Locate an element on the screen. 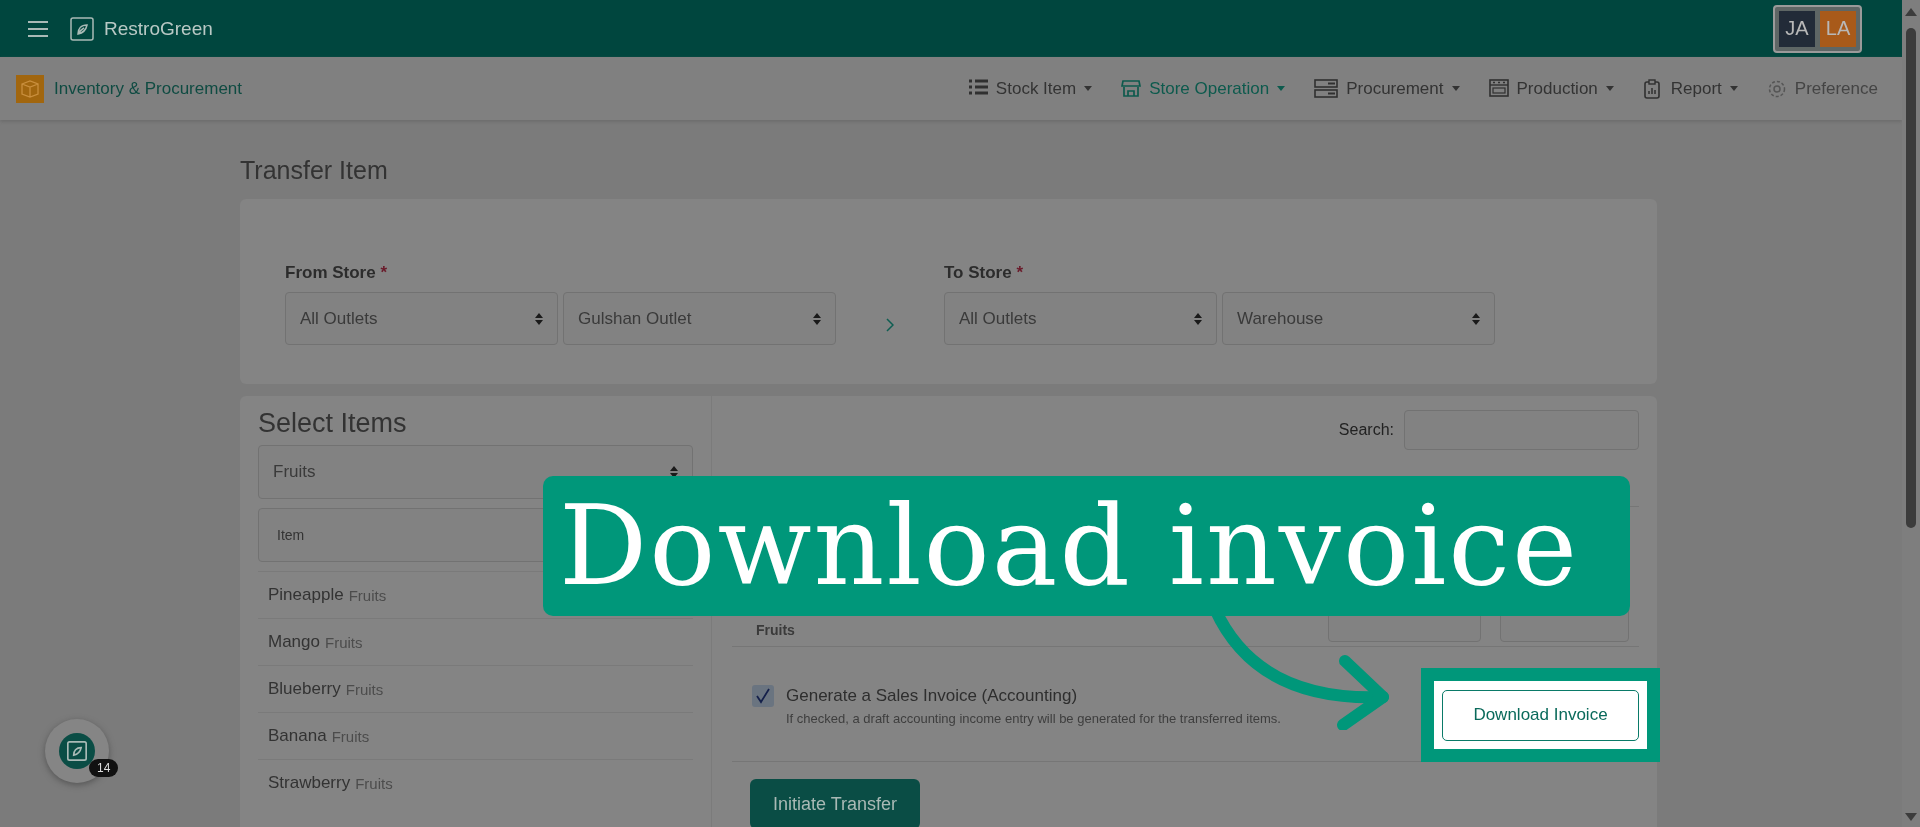 The height and width of the screenshot is (827, 1920). page-title: Transfer Item is located at coordinates (314, 171).